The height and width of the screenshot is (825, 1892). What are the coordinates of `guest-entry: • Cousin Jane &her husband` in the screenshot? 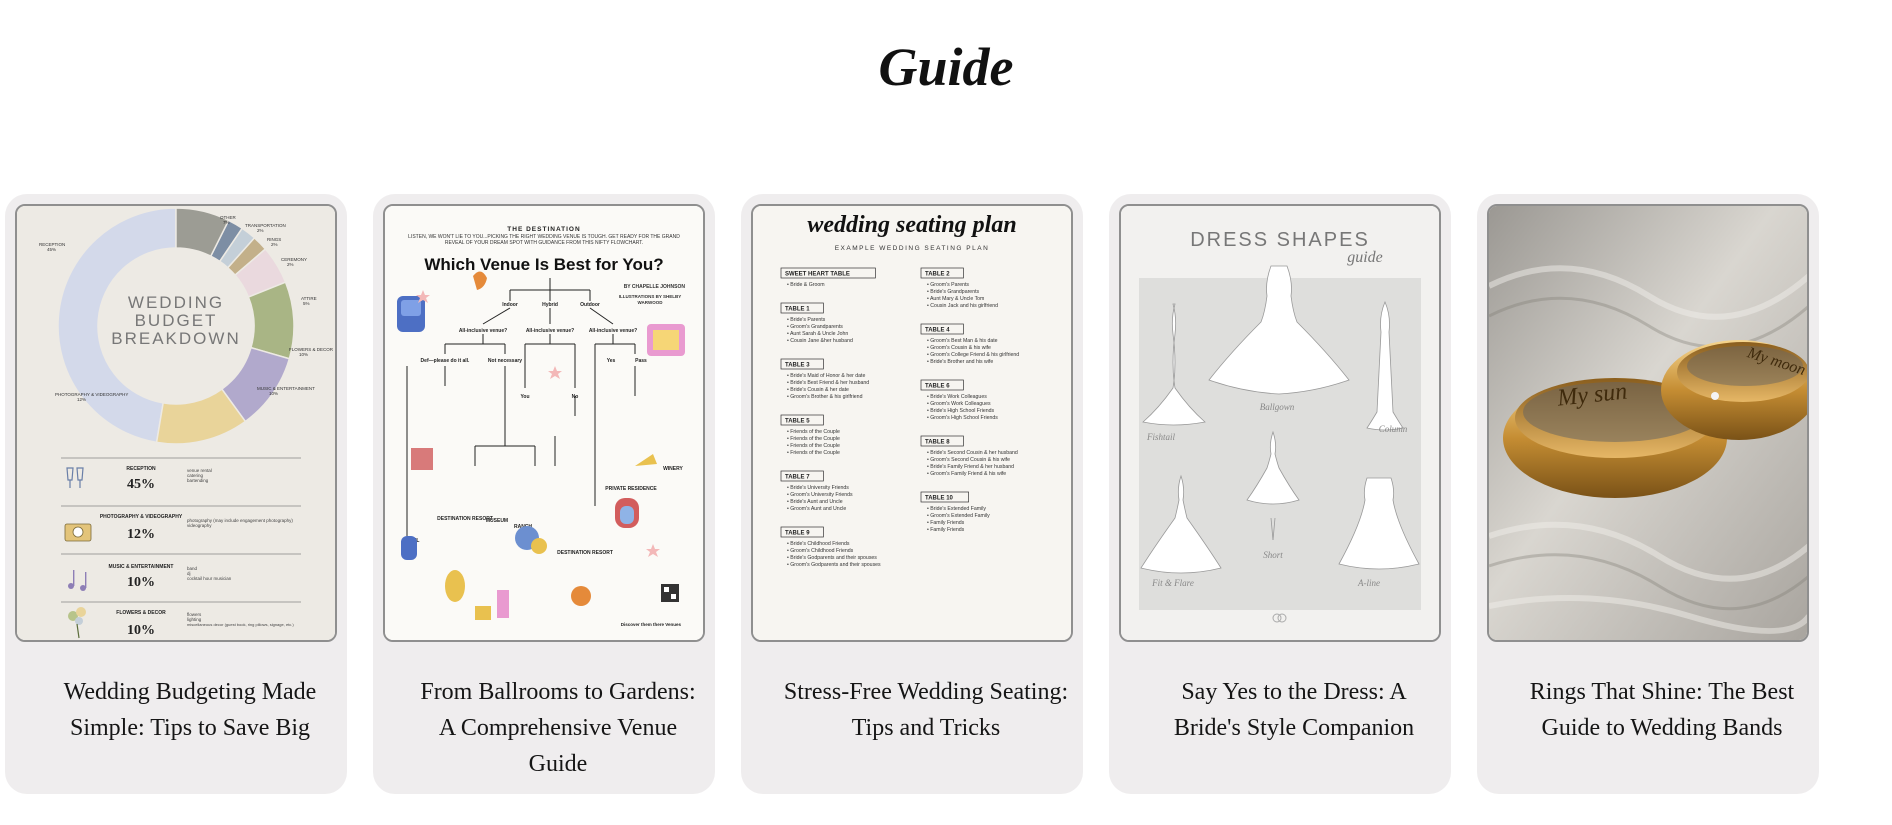 It's located at (820, 341).